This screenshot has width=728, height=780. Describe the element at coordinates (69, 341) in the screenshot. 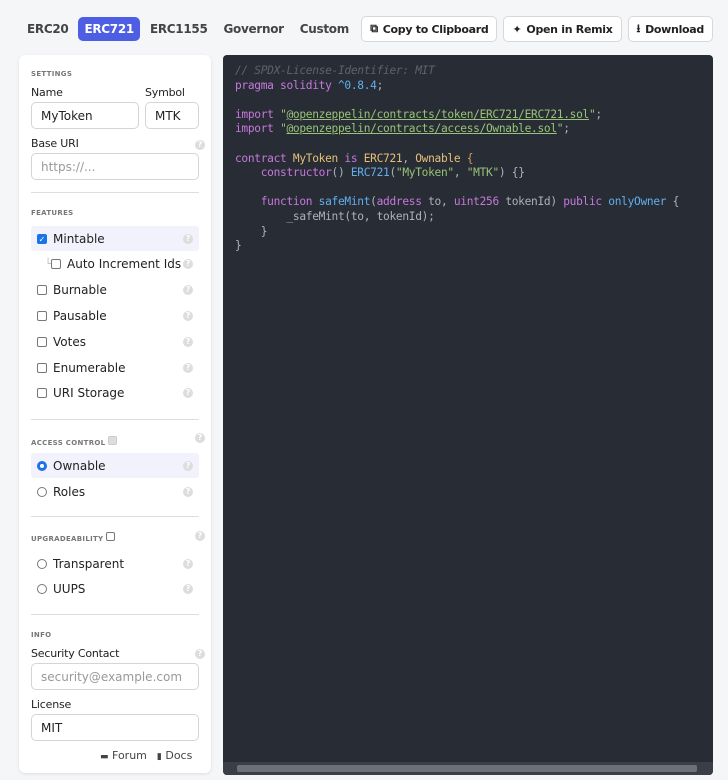

I see `feature-label: Votes` at that location.